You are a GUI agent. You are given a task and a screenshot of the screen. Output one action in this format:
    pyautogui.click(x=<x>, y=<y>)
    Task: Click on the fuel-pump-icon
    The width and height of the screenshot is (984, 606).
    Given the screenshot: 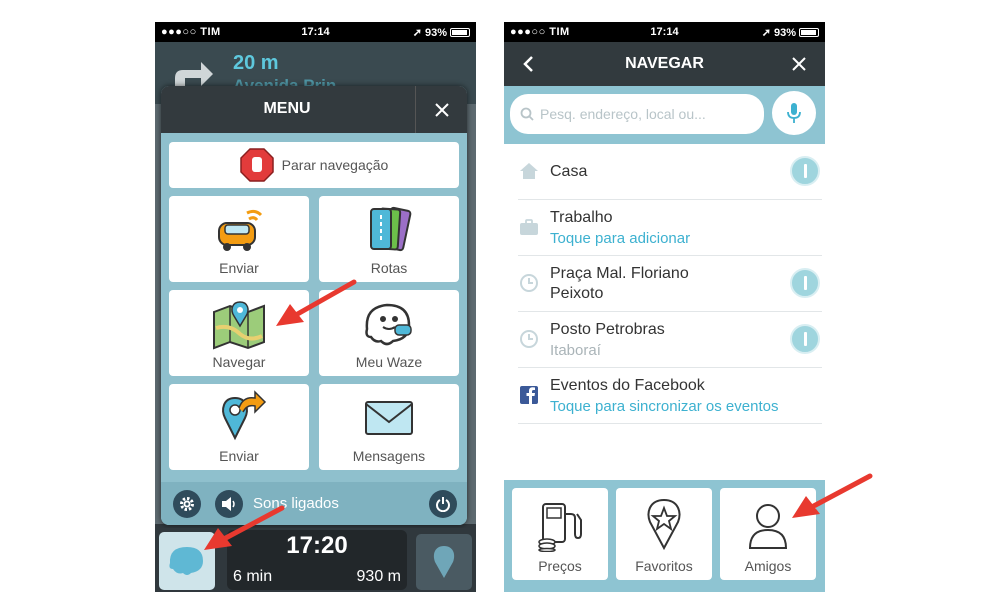 What is the action you would take?
    pyautogui.click(x=560, y=525)
    